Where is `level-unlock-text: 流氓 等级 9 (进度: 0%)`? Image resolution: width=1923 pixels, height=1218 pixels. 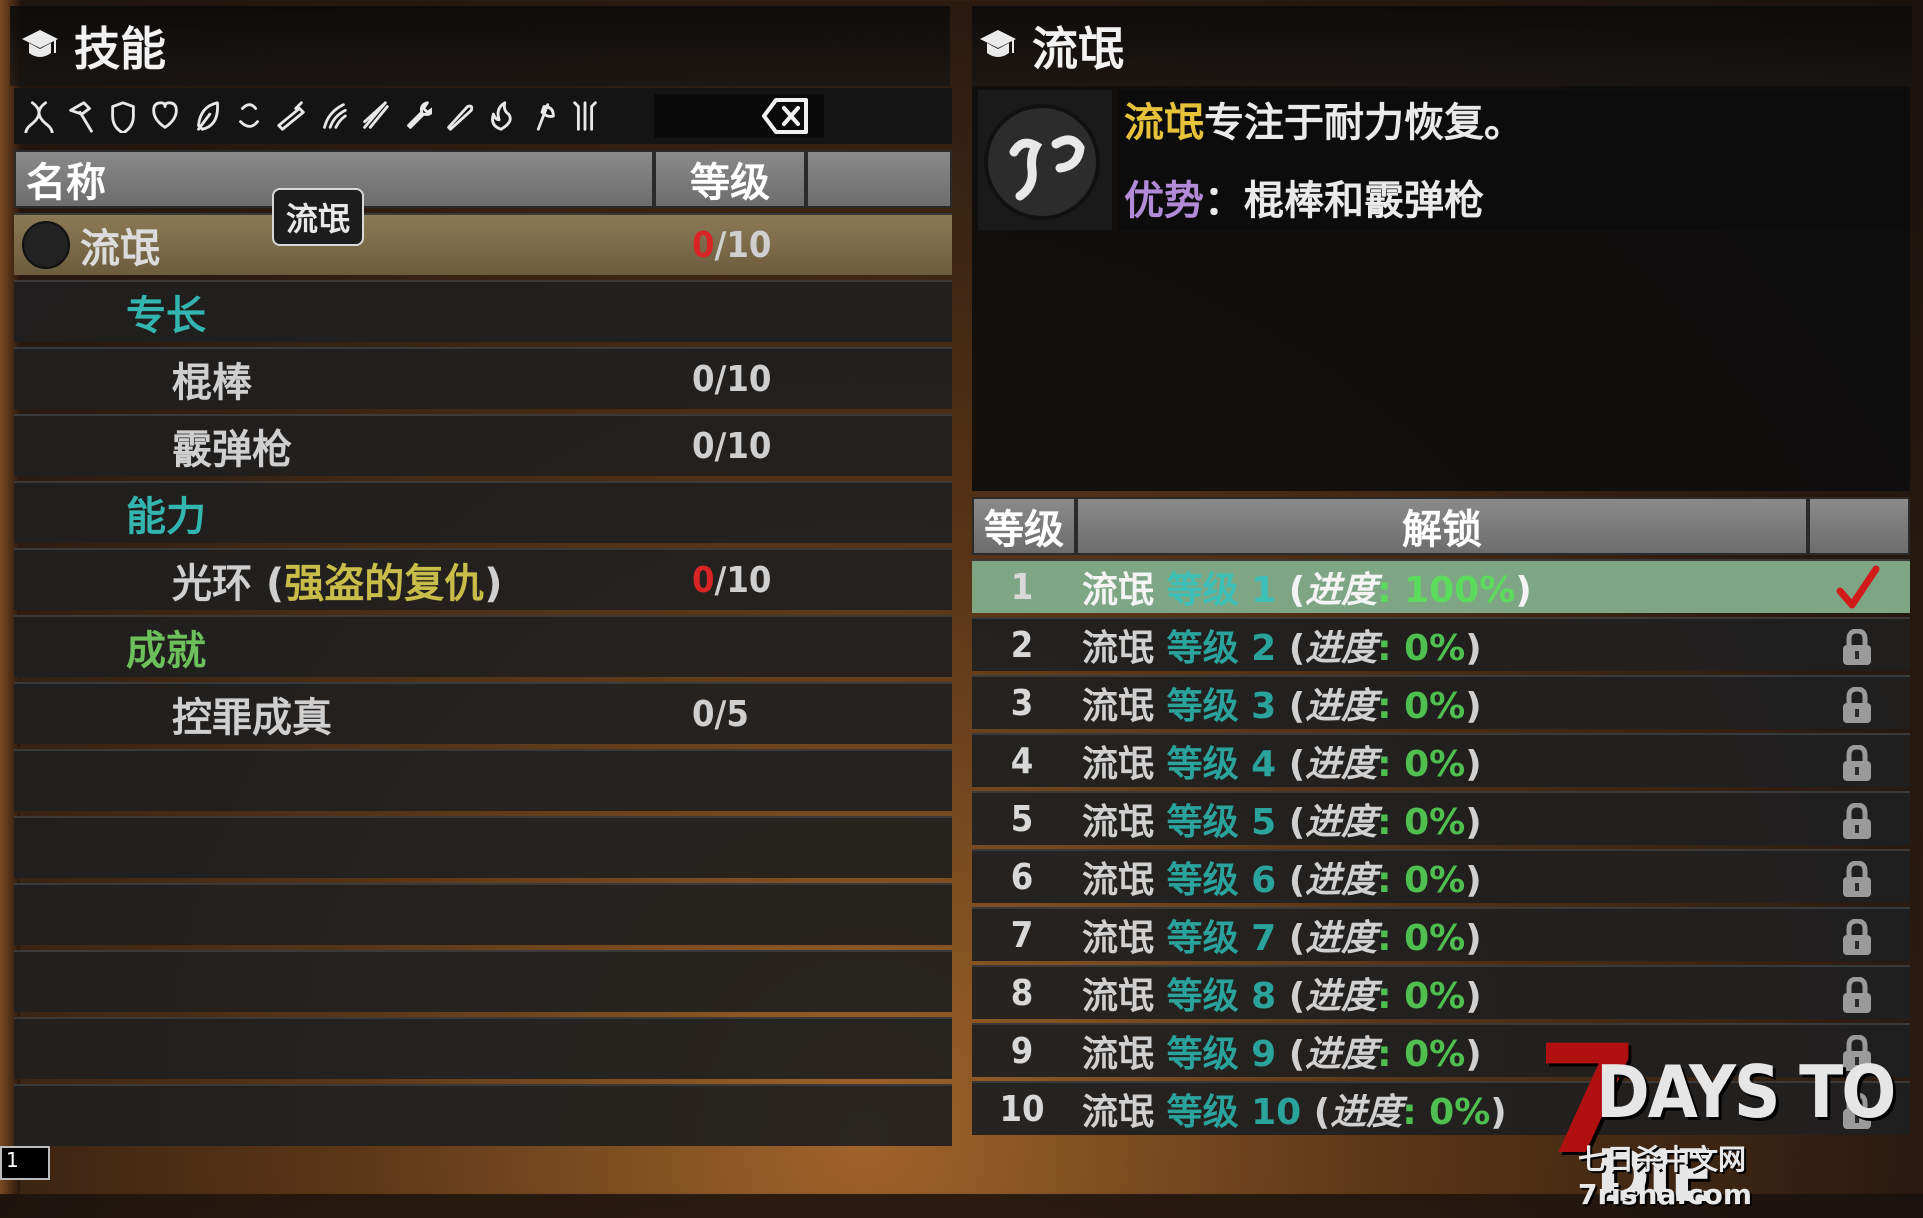 level-unlock-text: 流氓 等级 9 (进度: 0%) is located at coordinates (1282, 1051).